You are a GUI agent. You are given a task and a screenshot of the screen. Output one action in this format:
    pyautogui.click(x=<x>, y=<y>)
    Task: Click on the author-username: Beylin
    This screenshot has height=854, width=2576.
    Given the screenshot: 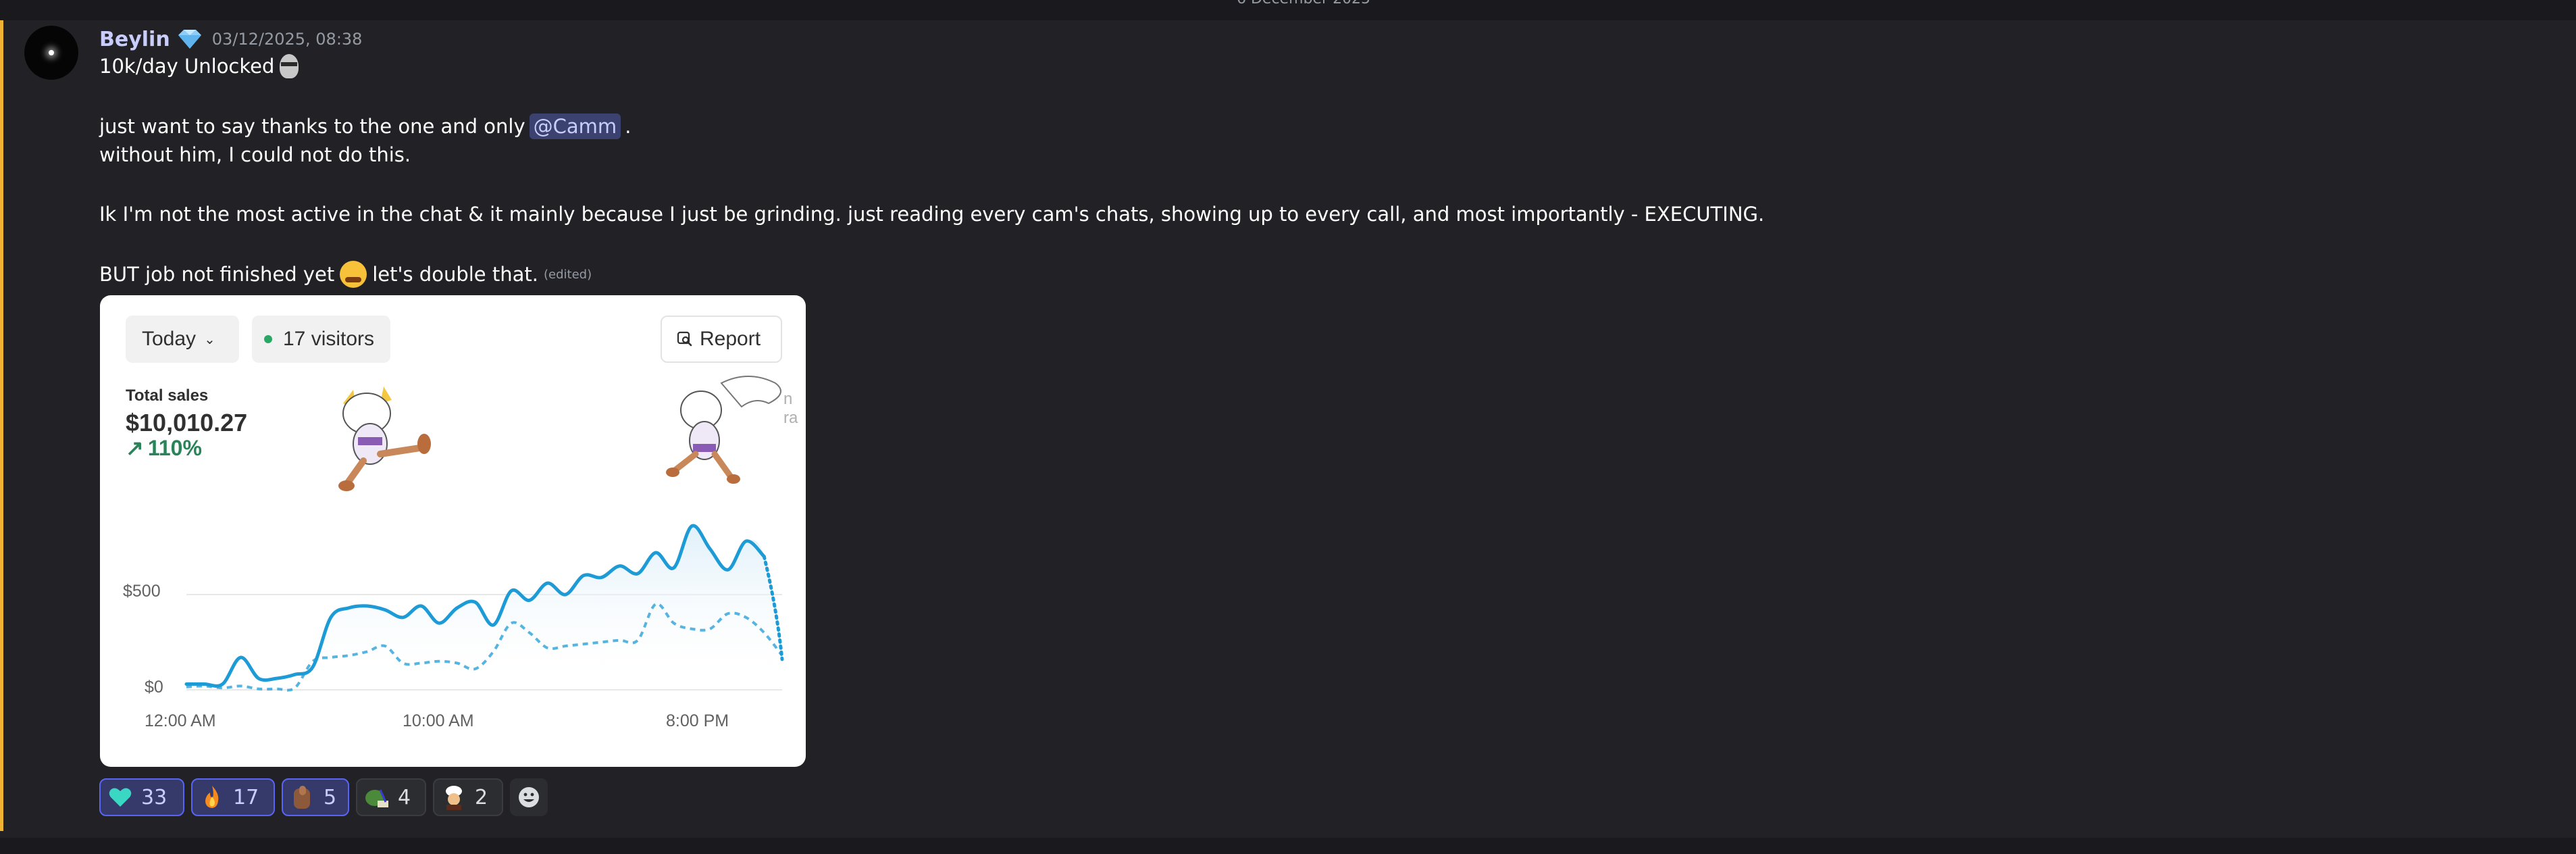 What is the action you would take?
    pyautogui.click(x=134, y=40)
    